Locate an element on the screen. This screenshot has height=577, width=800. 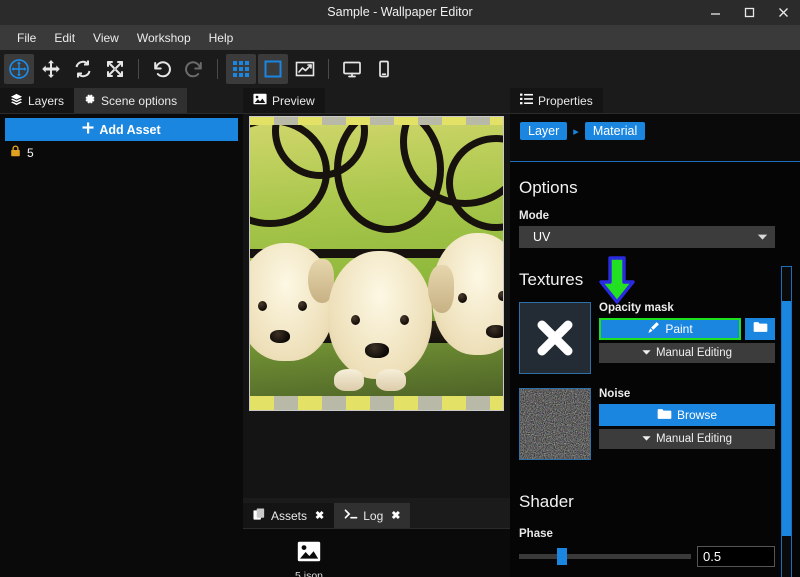
scale-tool-button is located at coordinates (115, 69).